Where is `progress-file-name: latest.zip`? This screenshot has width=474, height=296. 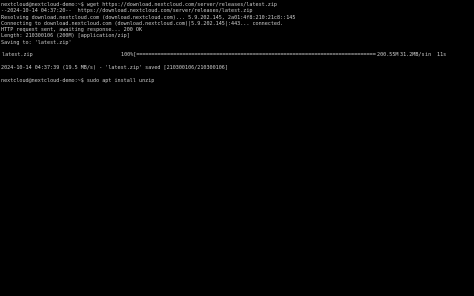
progress-file-name: latest.zip is located at coordinates (17, 55).